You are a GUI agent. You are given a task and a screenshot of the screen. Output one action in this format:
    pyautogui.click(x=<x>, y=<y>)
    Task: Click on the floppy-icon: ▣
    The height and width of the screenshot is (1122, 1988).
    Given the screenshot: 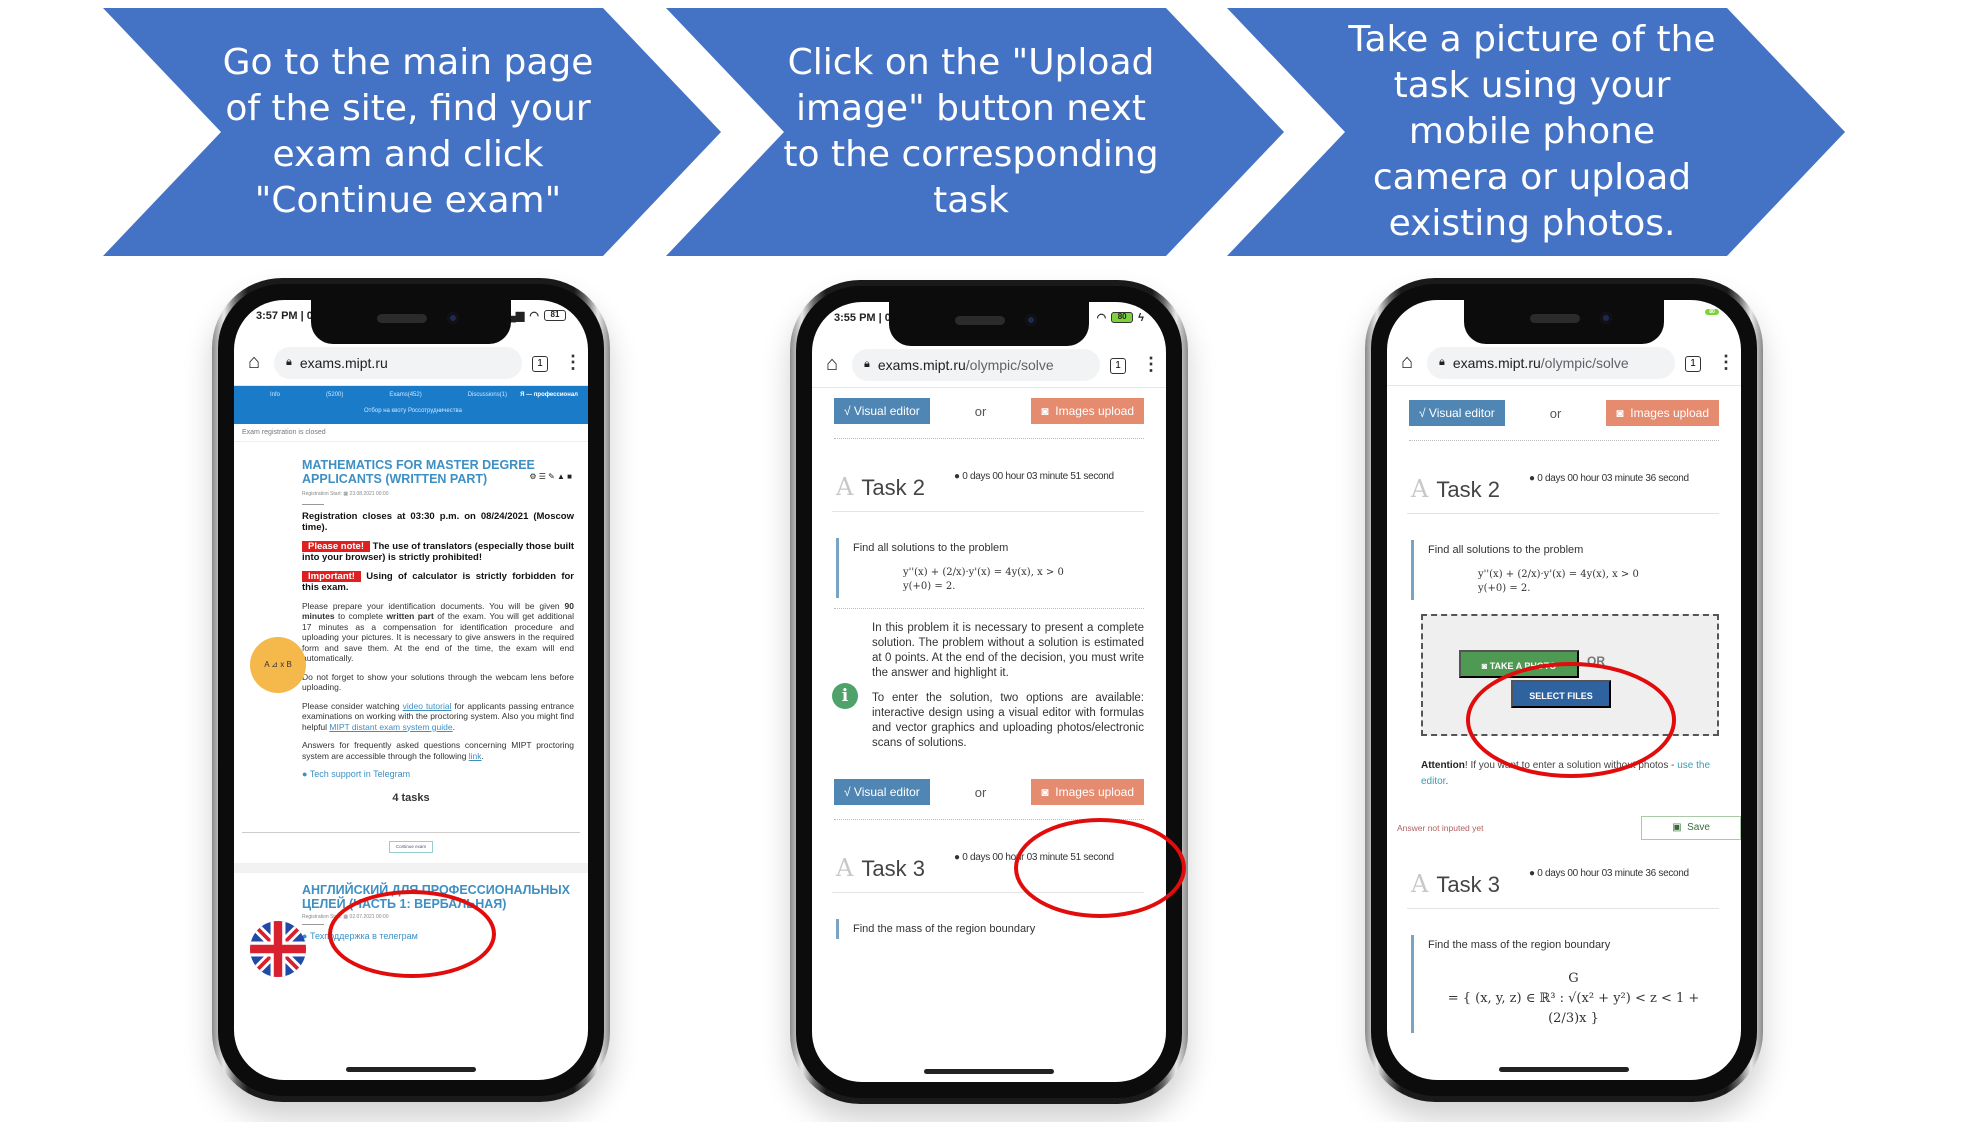 What is the action you would take?
    pyautogui.click(x=1677, y=827)
    